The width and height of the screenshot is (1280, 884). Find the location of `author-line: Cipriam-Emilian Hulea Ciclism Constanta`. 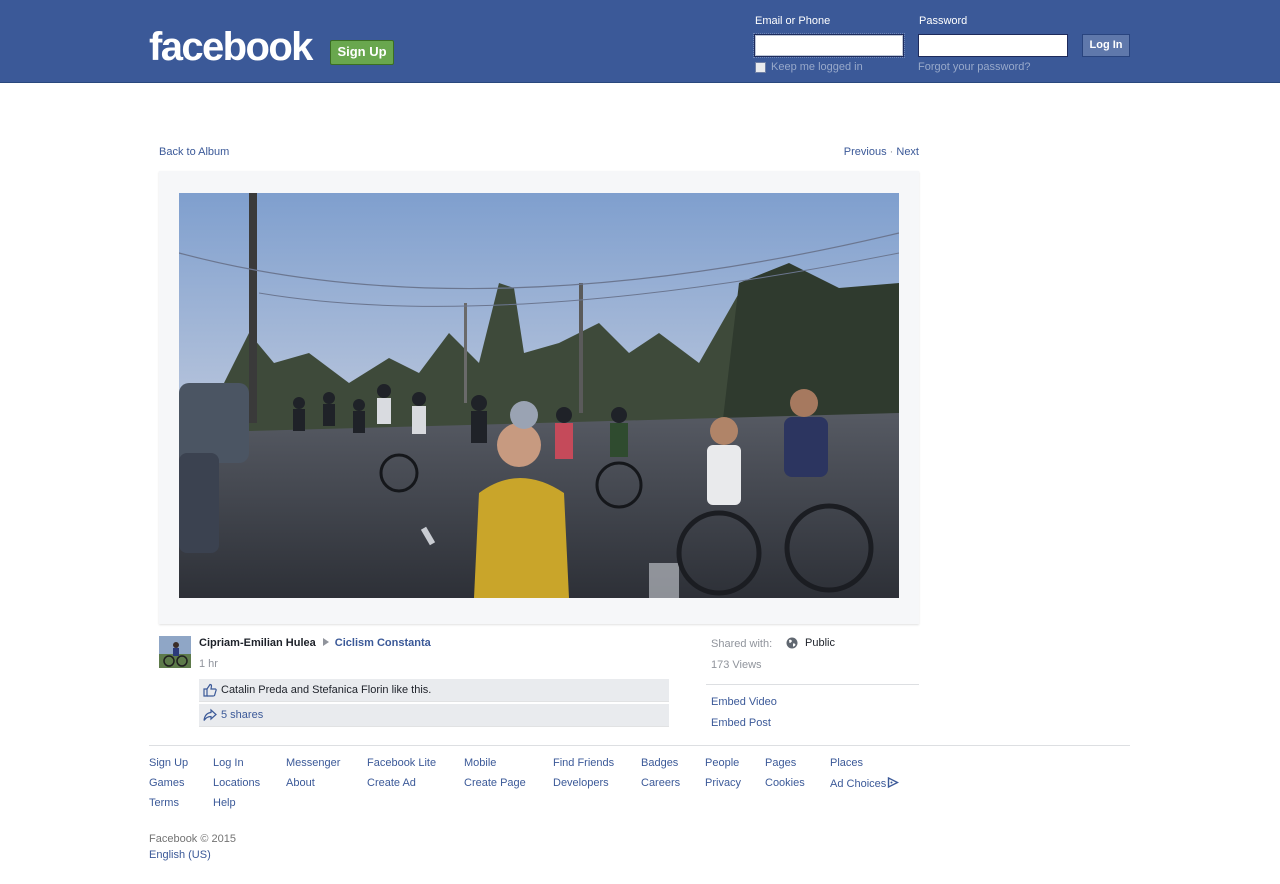

author-line: Cipriam-Emilian Hulea Ciclism Constanta is located at coordinates (315, 643).